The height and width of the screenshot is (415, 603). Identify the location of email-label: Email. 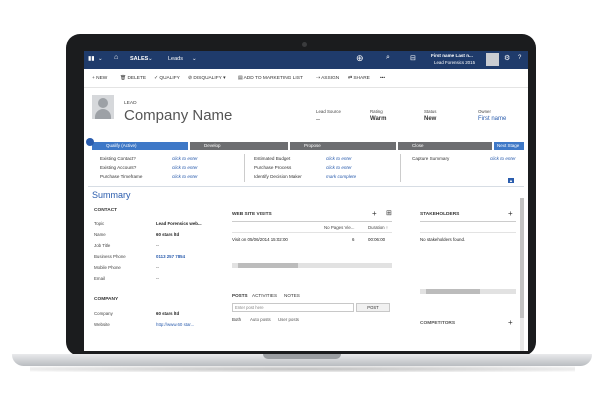
(99, 278).